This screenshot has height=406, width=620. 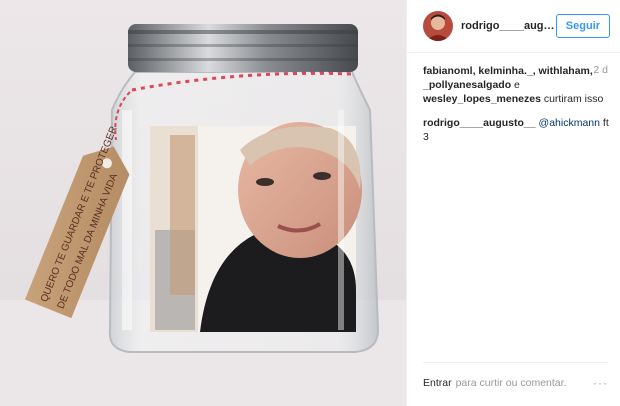 What do you see at coordinates (582, 26) in the screenshot?
I see `follow-button: Seguir` at bounding box center [582, 26].